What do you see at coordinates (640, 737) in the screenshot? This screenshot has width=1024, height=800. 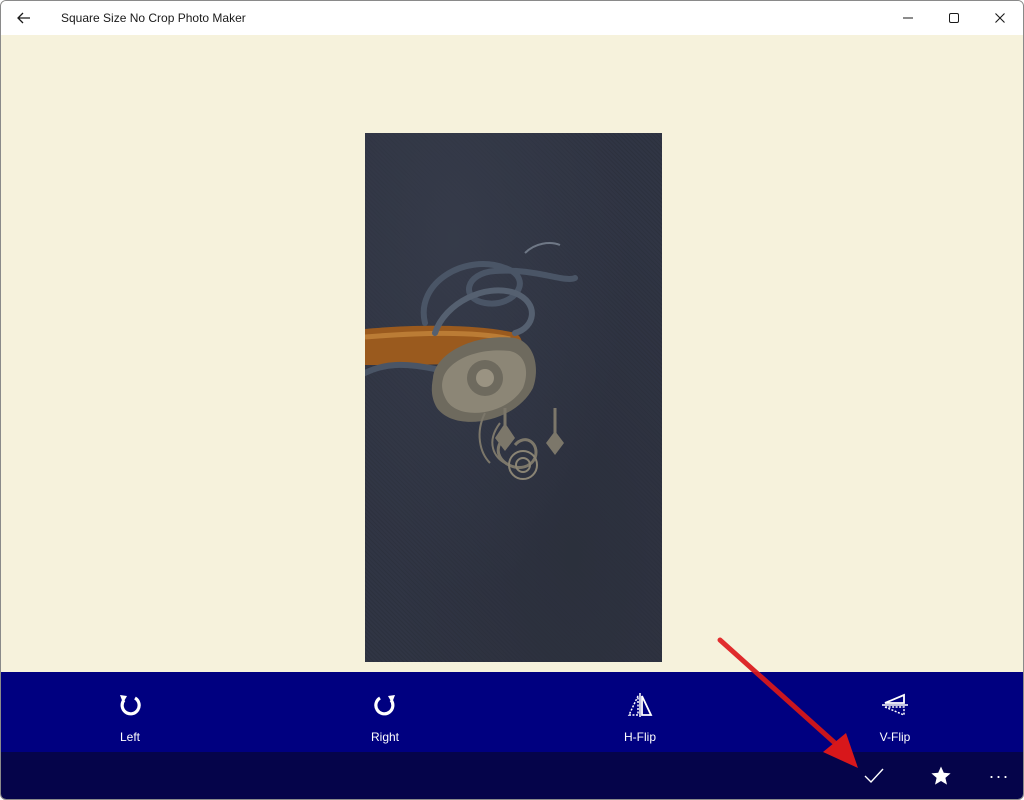 I see `horizontal-flip-label: H-Flip` at bounding box center [640, 737].